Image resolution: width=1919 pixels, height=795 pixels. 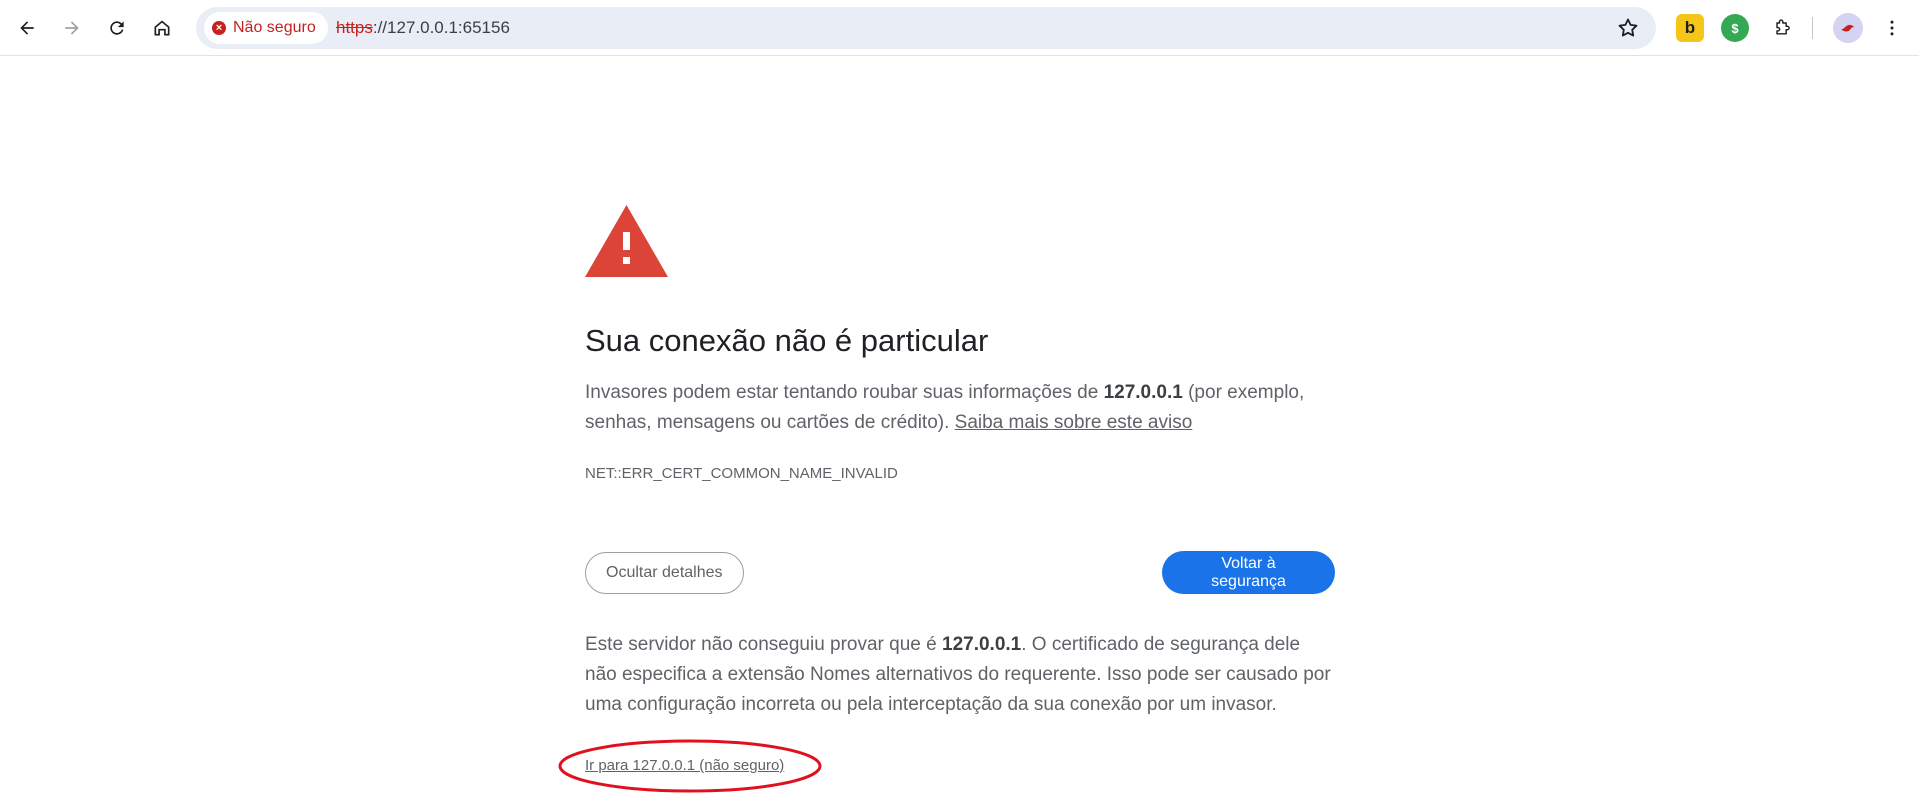 What do you see at coordinates (763, 644) in the screenshot?
I see `details-text: Este servidor não conseguiu provar que é` at bounding box center [763, 644].